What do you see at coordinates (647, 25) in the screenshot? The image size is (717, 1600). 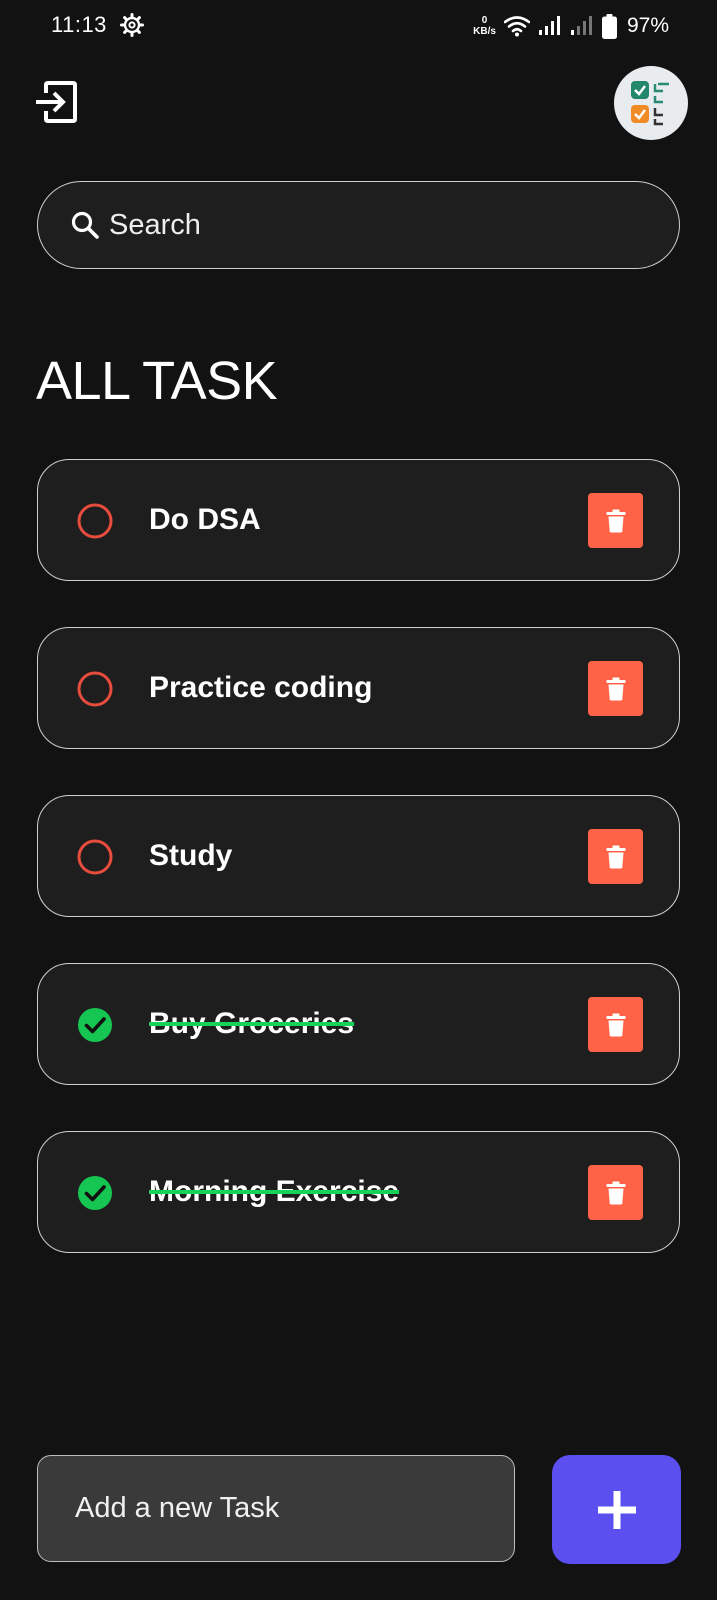 I see `battery-percent: 97%` at bounding box center [647, 25].